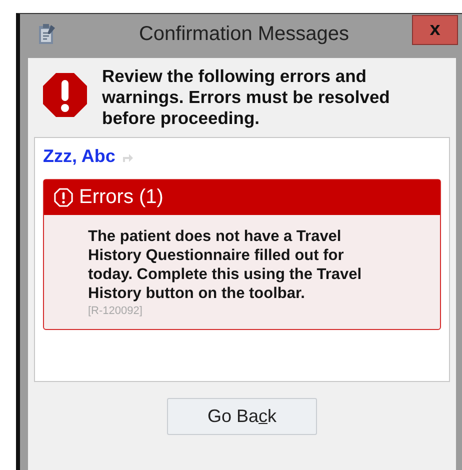  What do you see at coordinates (244, 34) in the screenshot?
I see `window-title: Confirmation Messages` at bounding box center [244, 34].